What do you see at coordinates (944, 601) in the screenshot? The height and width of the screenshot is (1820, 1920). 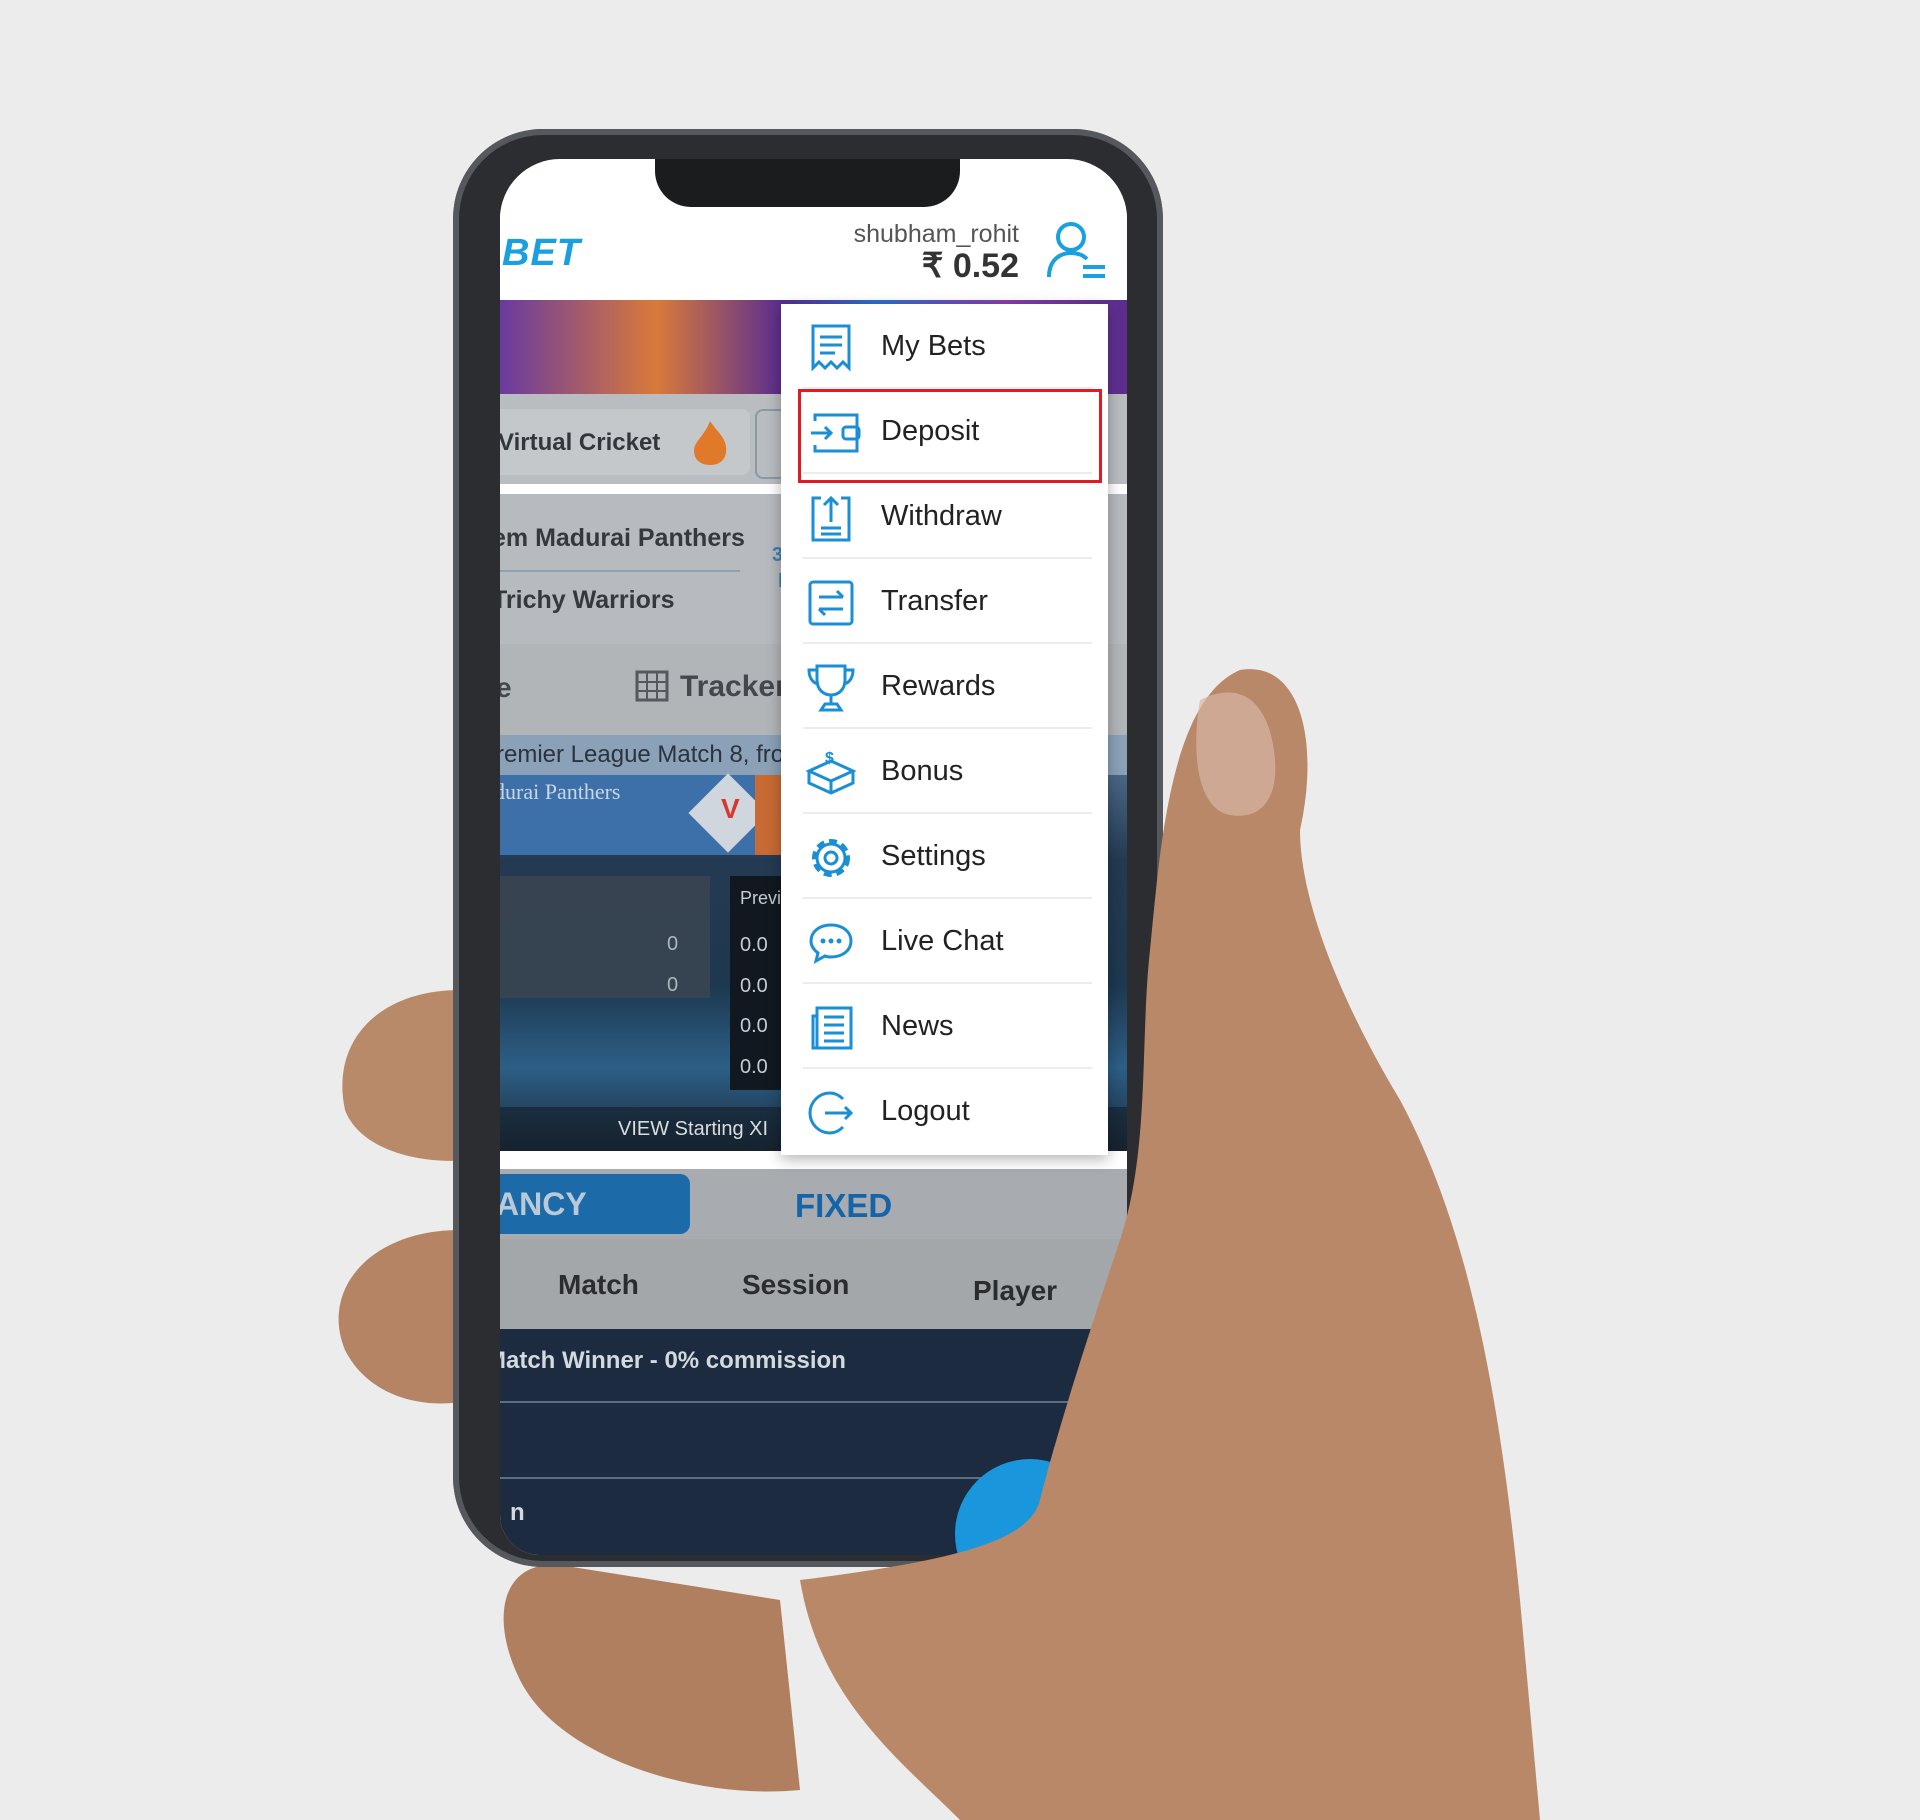 I see `menu-item-transfer: Transfer` at bounding box center [944, 601].